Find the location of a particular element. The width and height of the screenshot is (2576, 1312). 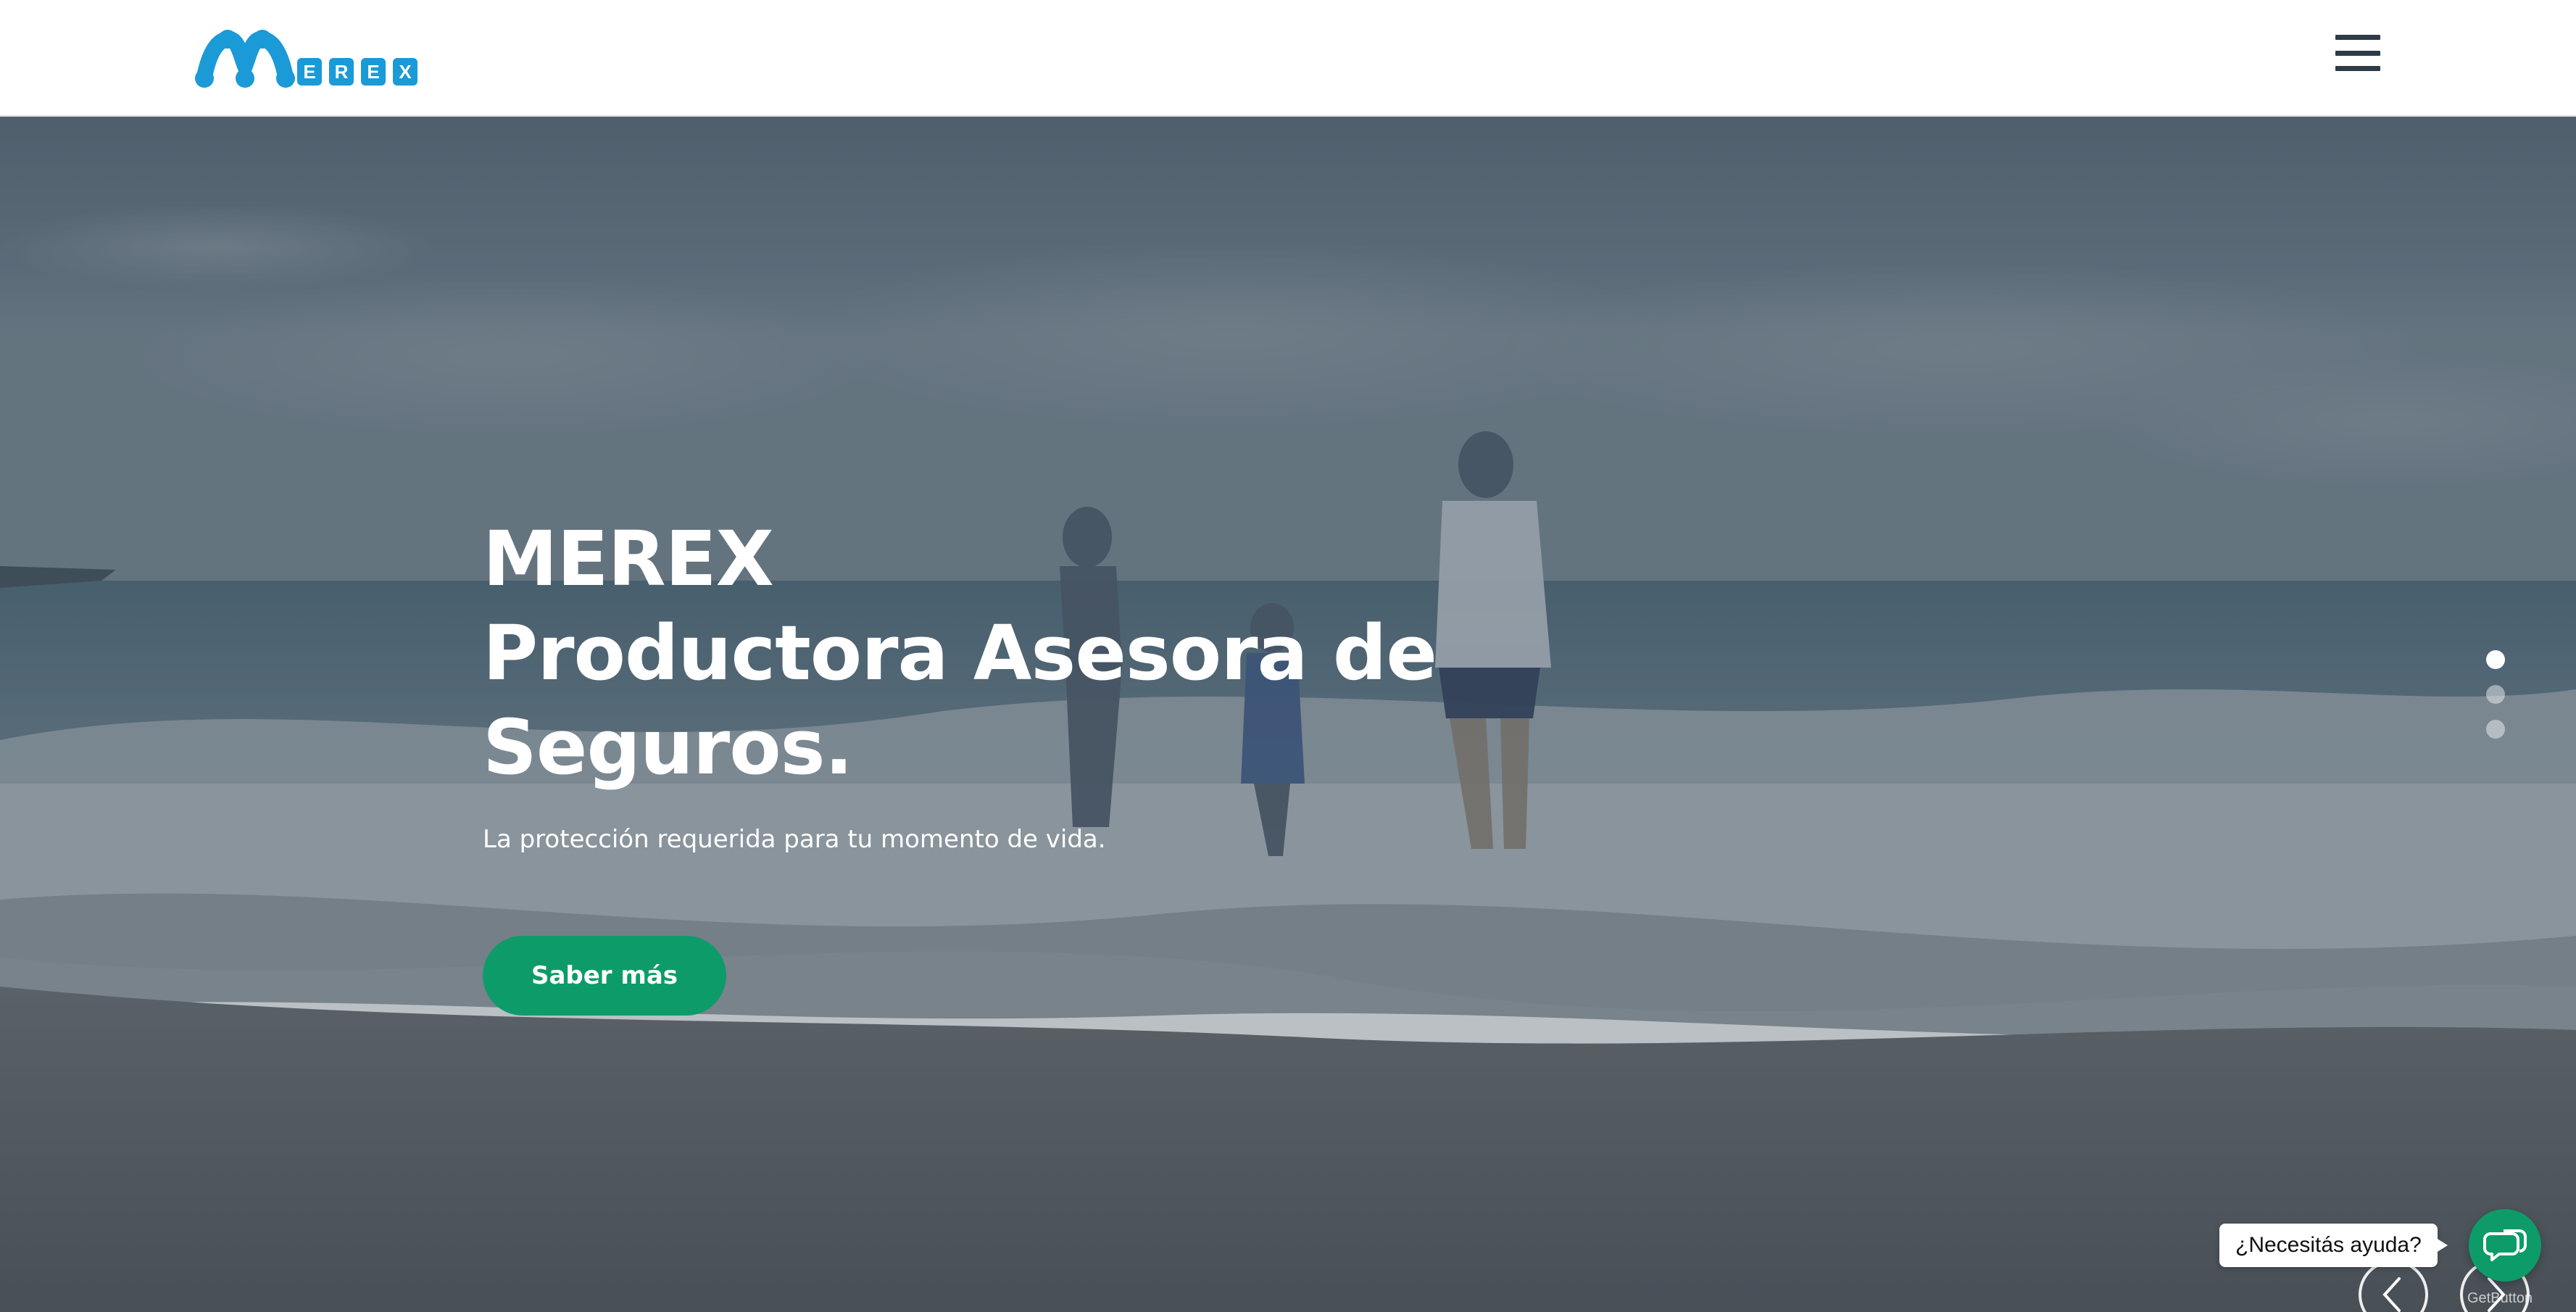

saber-mas-button: Saber más is located at coordinates (604, 976).